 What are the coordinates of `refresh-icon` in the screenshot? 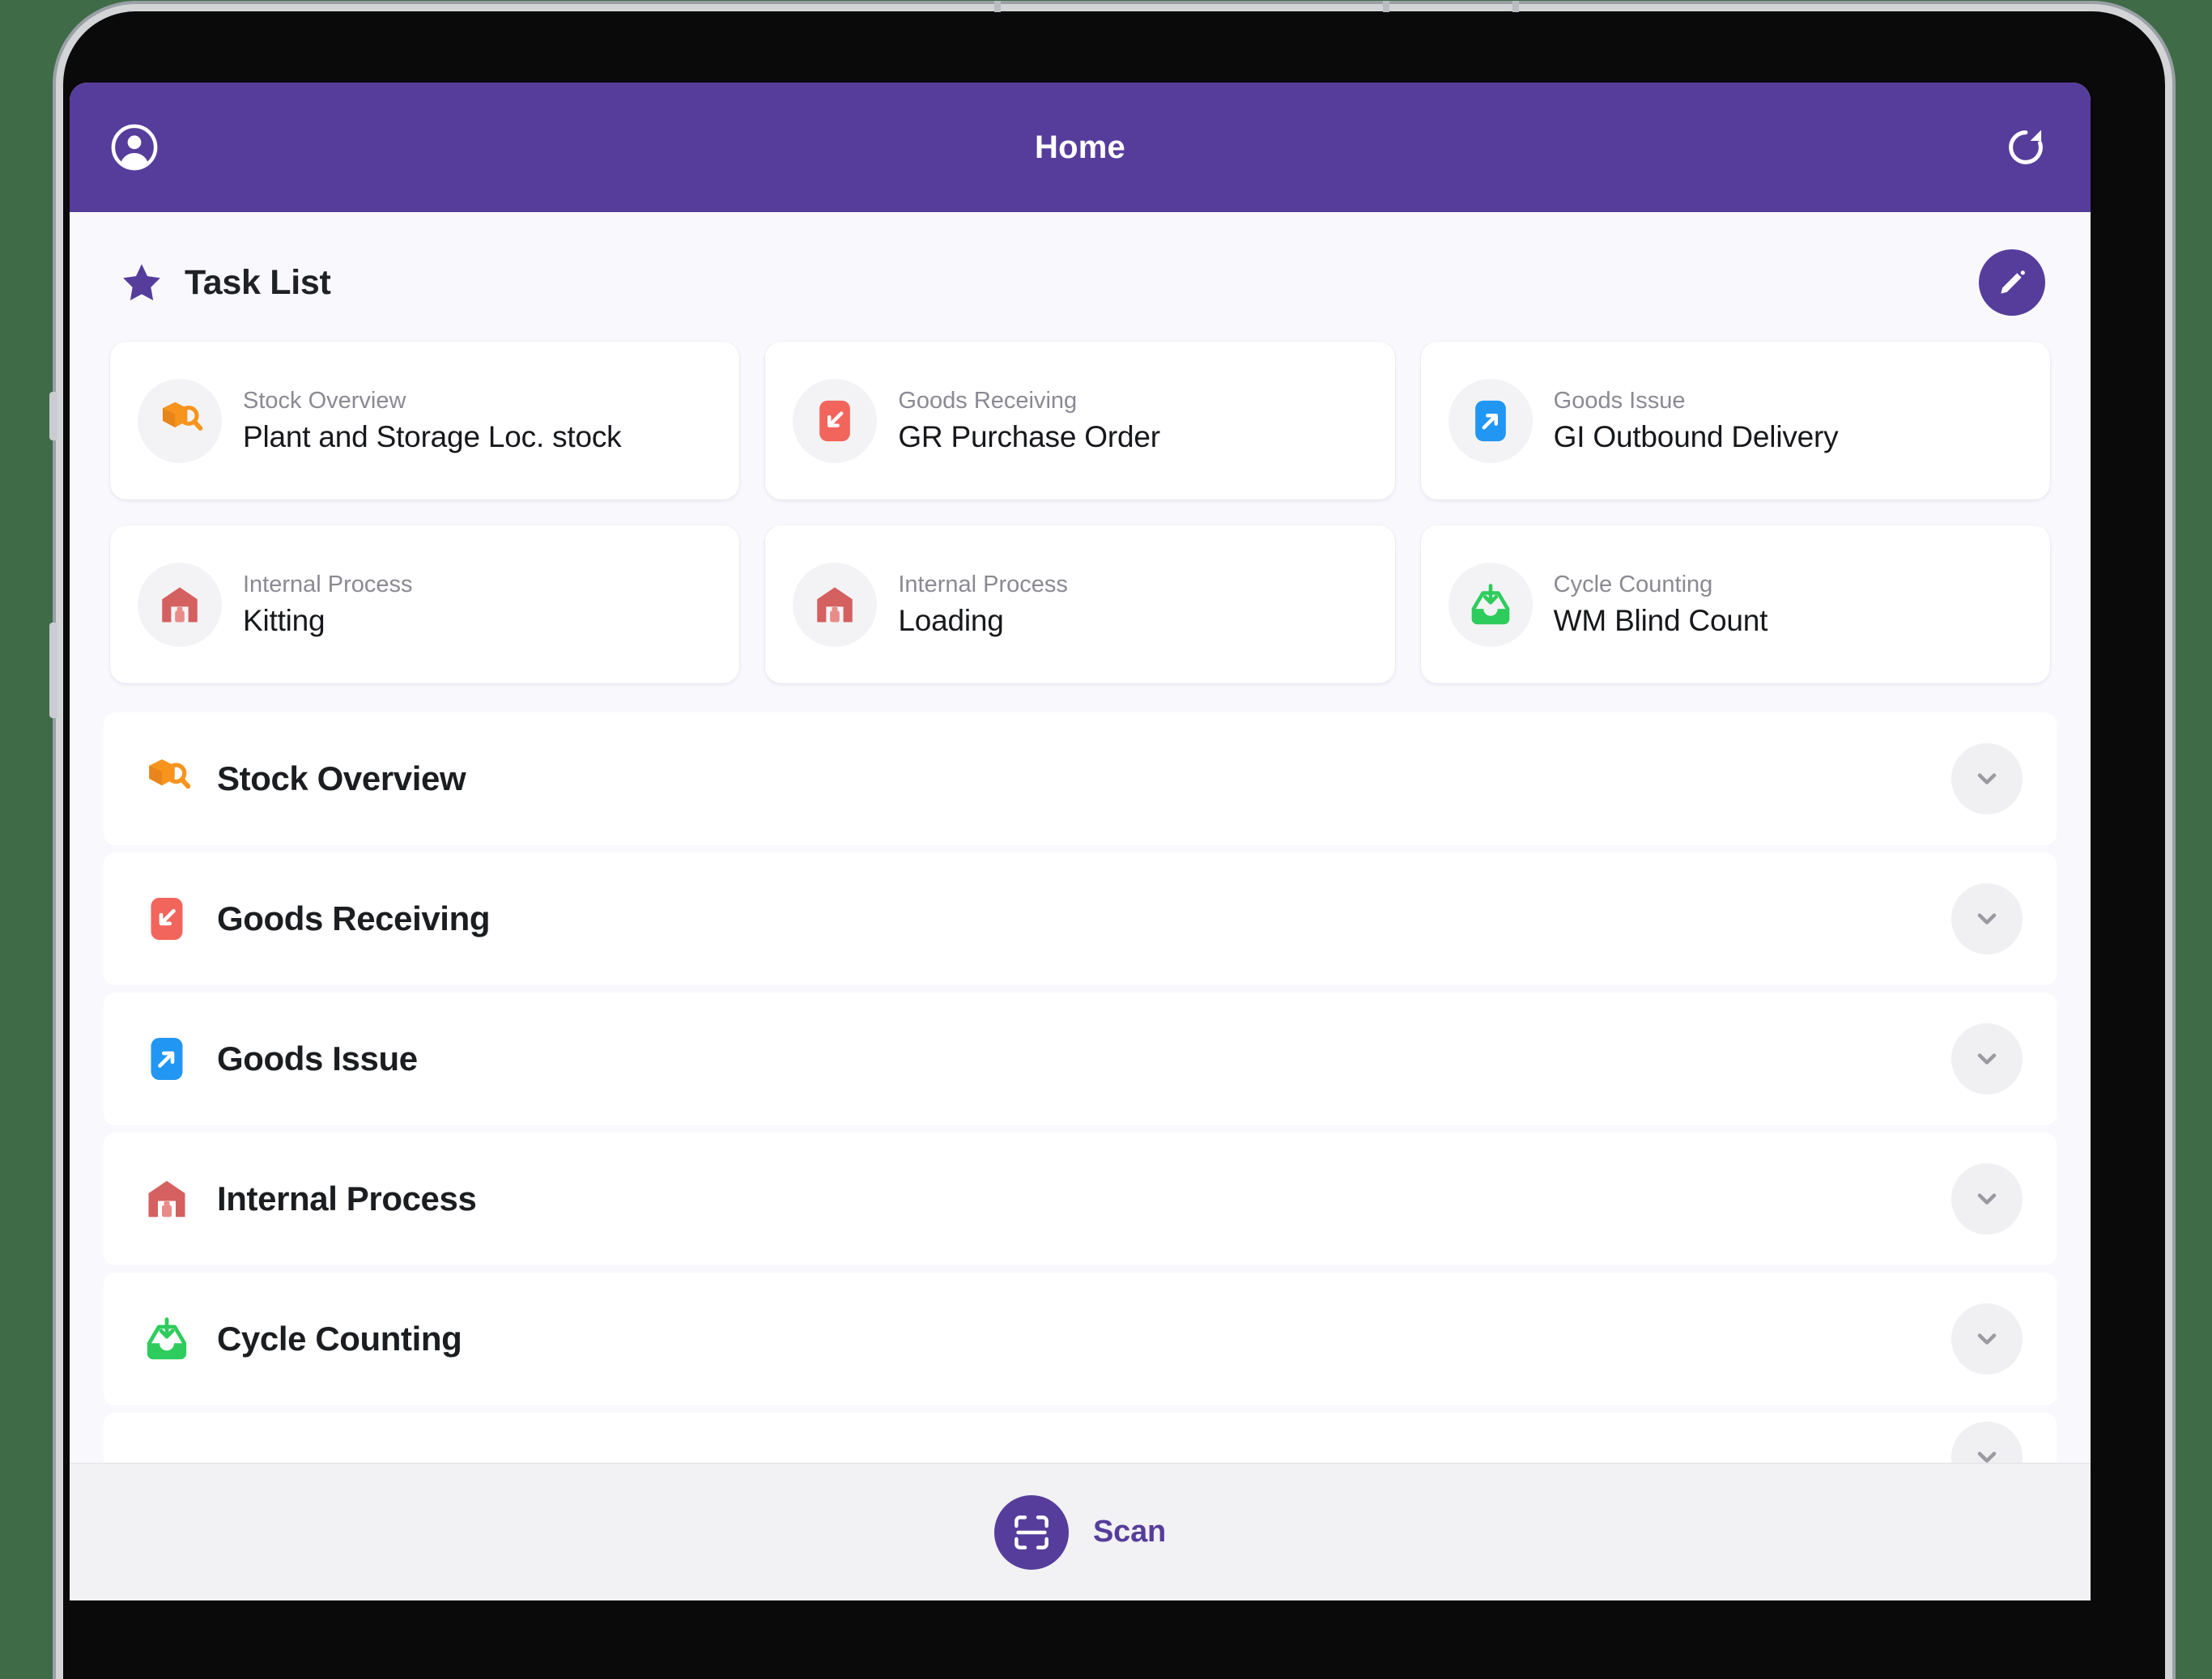 It's located at (2026, 147).